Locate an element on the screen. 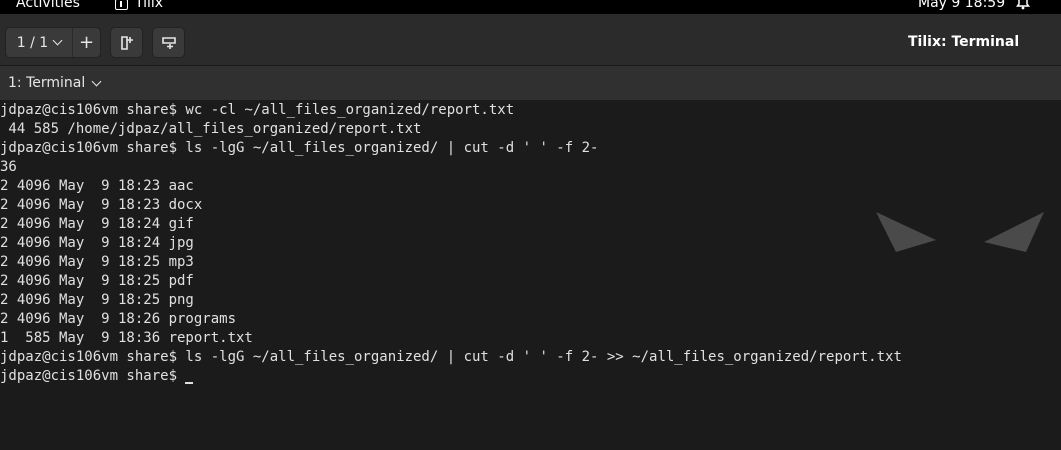 The width and height of the screenshot is (1061, 450). terminal-line: 1 585 May 9 18:36 report.txt is located at coordinates (126, 338).